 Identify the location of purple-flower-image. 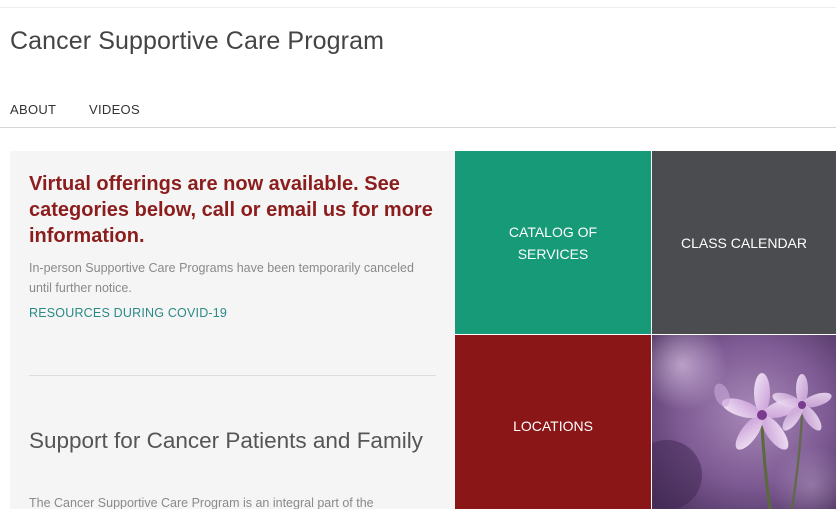
(744, 422).